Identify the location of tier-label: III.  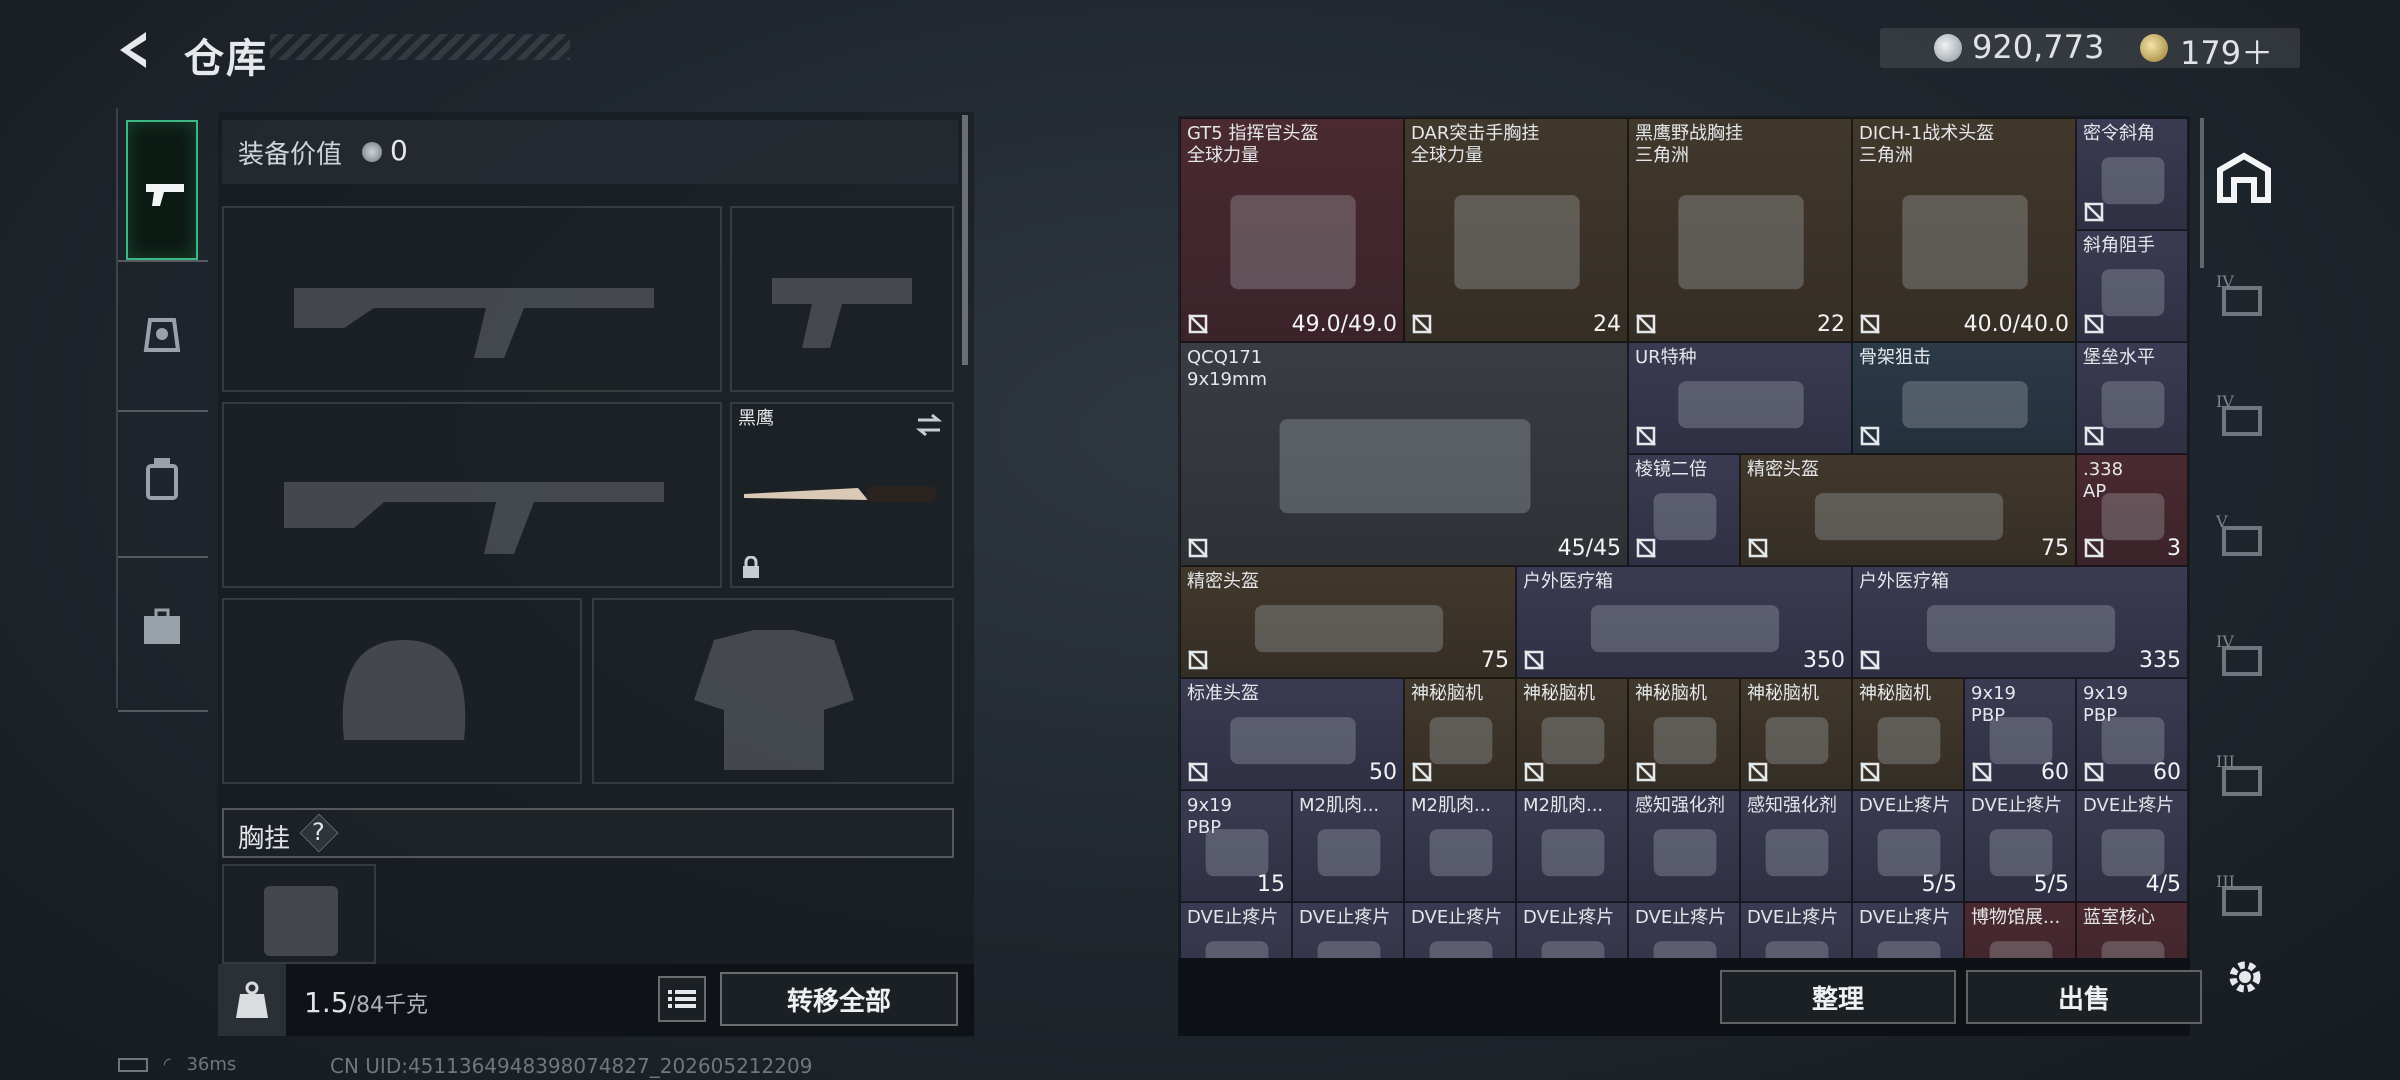
(2225, 761).